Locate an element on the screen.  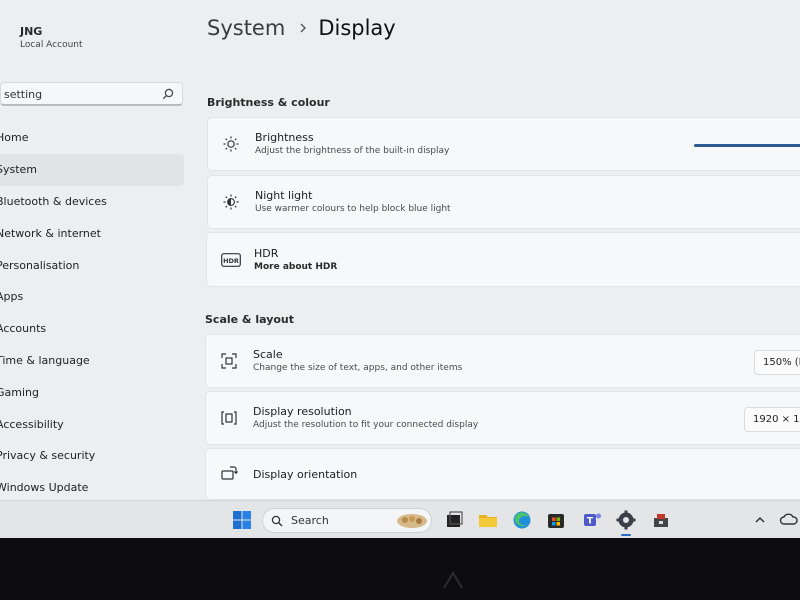
file-explorer-icon is located at coordinates (488, 520).